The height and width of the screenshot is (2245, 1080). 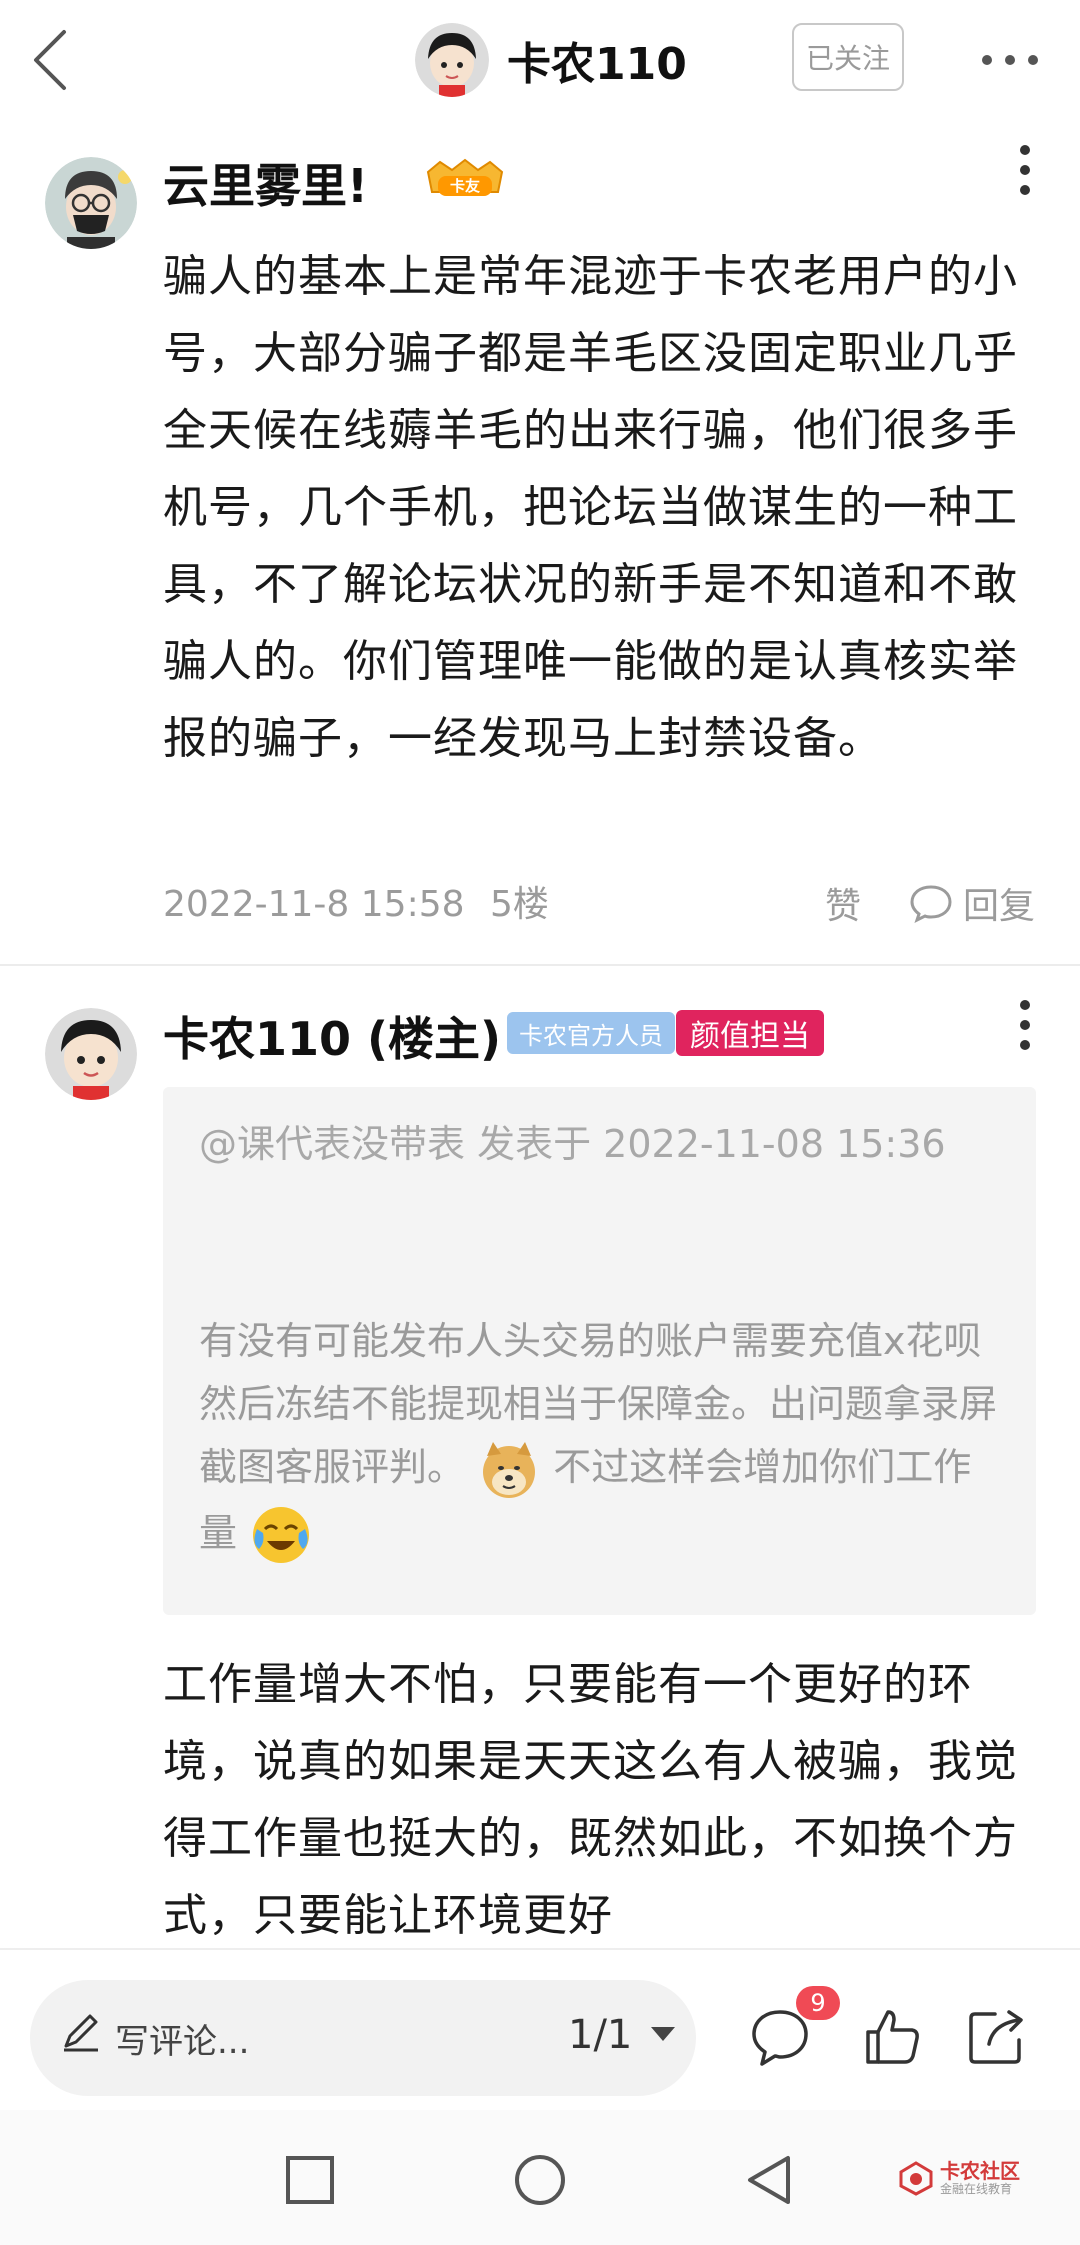 I want to click on watermark: 卡农社区 金融在线教育, so click(x=959, y=2178).